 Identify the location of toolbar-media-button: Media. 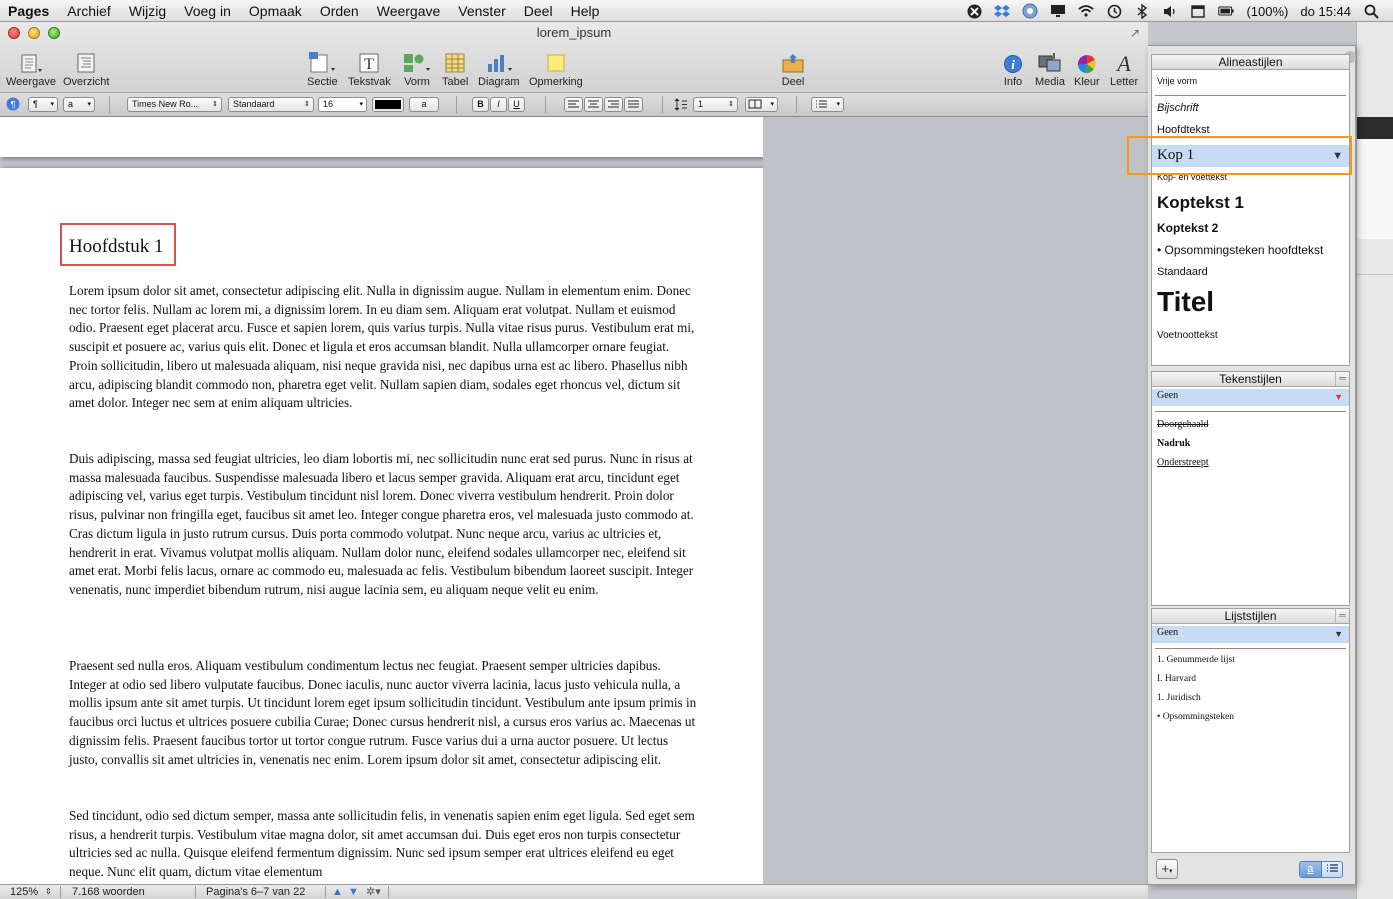
(1050, 69).